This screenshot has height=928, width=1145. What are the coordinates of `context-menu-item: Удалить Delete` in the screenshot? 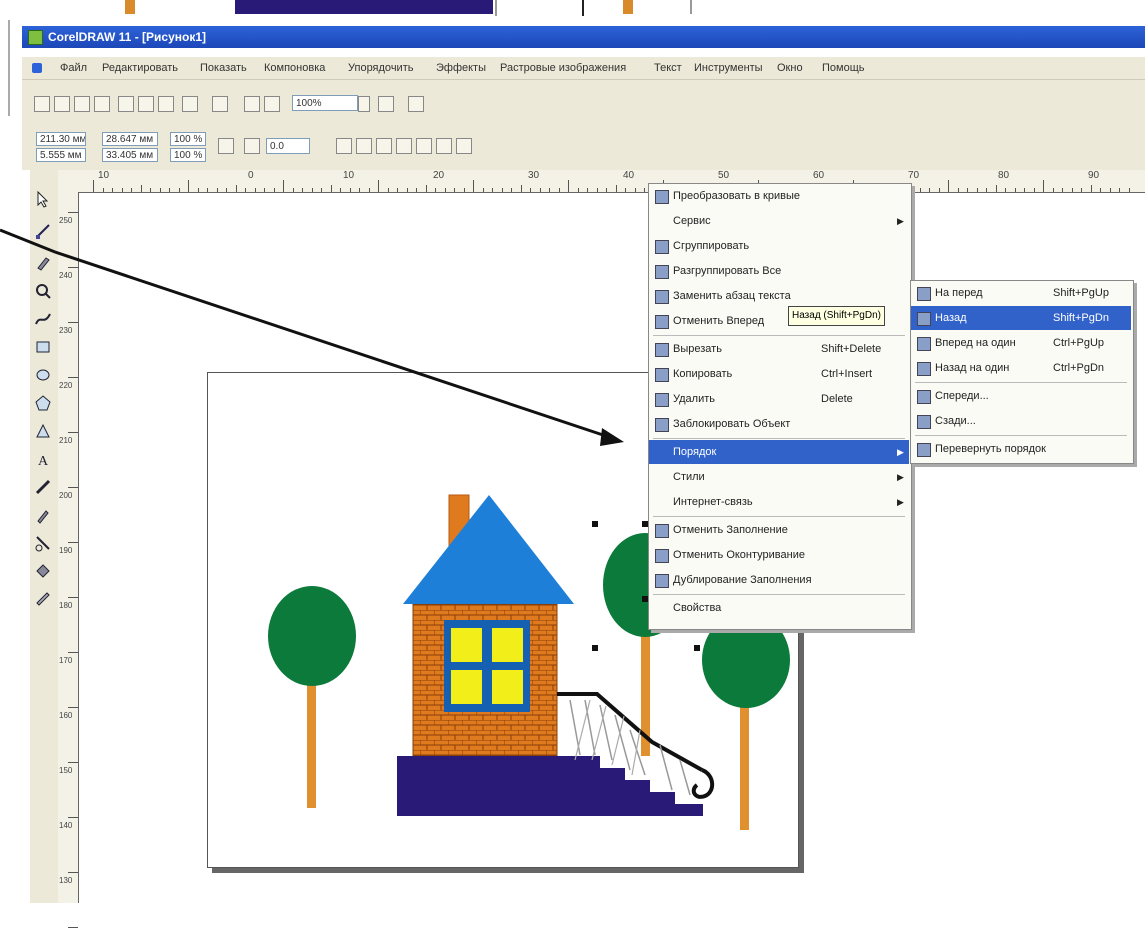 It's located at (779, 399).